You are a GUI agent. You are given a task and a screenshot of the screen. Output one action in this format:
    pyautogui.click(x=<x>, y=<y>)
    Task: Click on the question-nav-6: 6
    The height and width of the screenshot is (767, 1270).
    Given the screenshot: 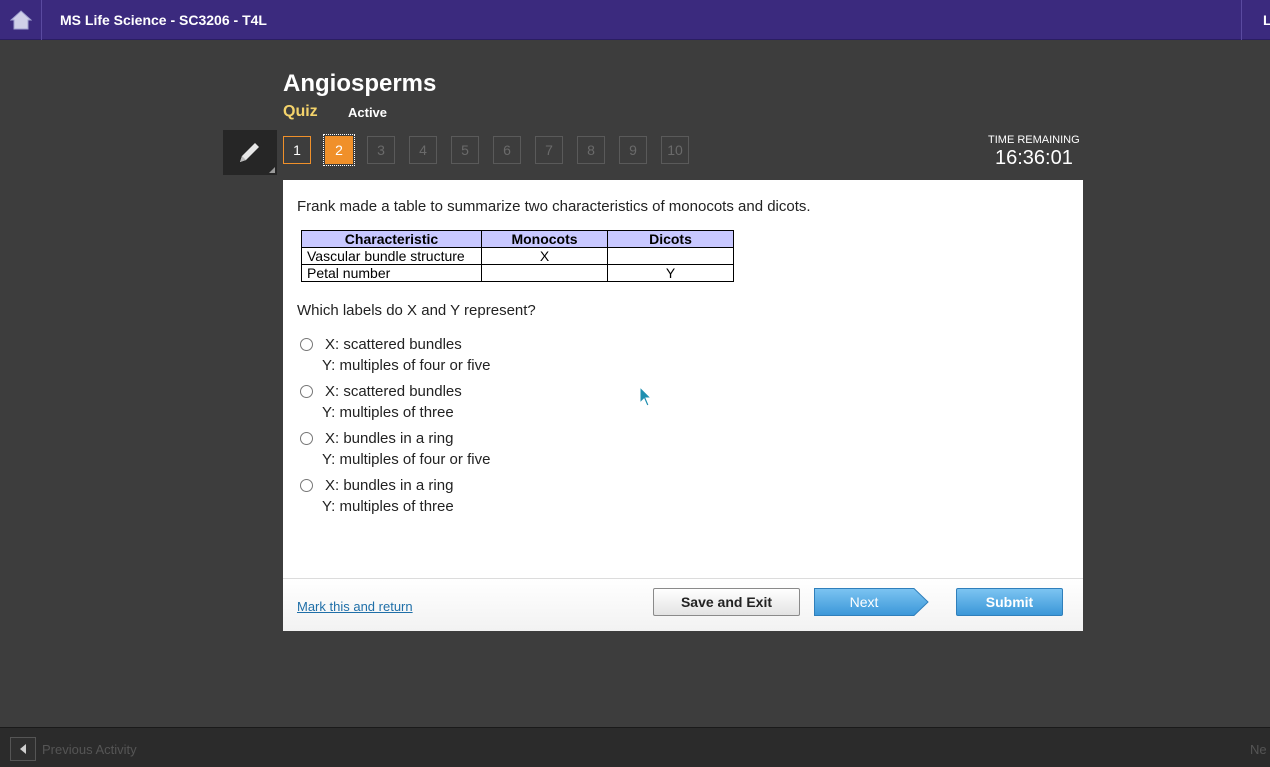 What is the action you would take?
    pyautogui.click(x=507, y=150)
    